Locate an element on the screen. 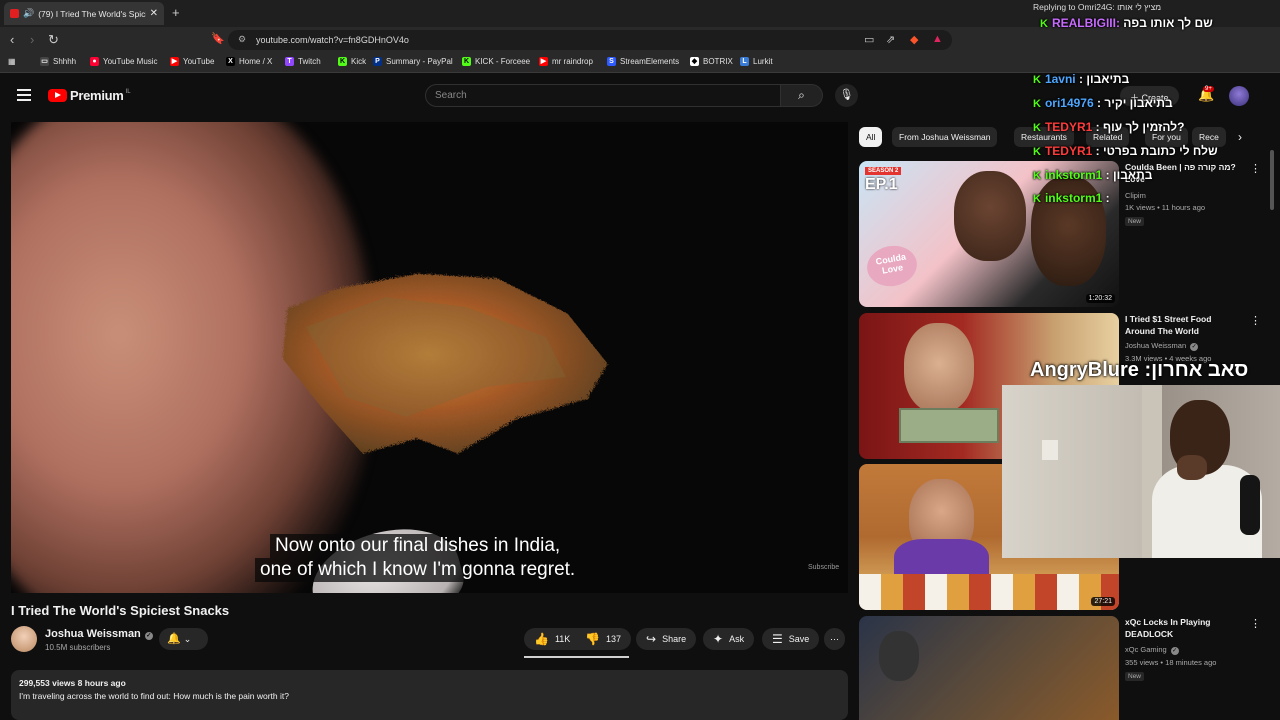  ask-button: ✦ Ask is located at coordinates (729, 639).